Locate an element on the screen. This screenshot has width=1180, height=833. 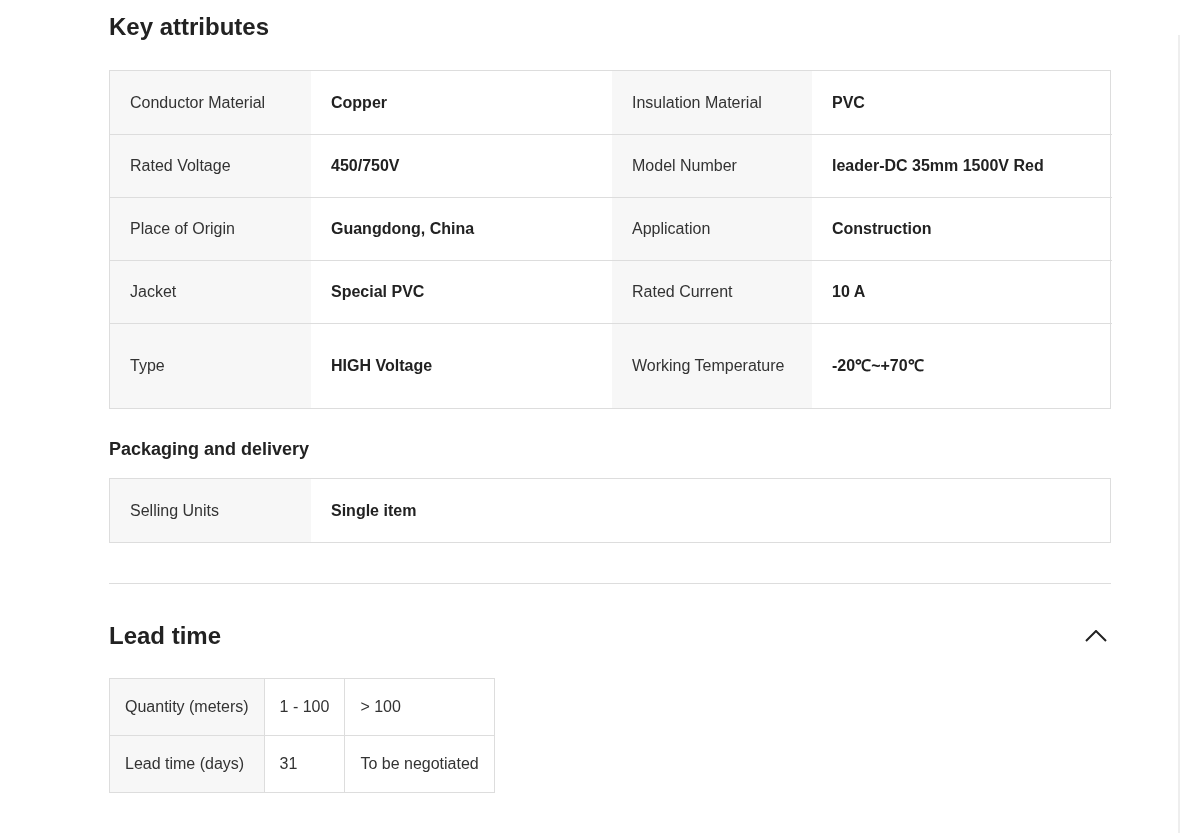
attribute-value: 10 A is located at coordinates (962, 291).